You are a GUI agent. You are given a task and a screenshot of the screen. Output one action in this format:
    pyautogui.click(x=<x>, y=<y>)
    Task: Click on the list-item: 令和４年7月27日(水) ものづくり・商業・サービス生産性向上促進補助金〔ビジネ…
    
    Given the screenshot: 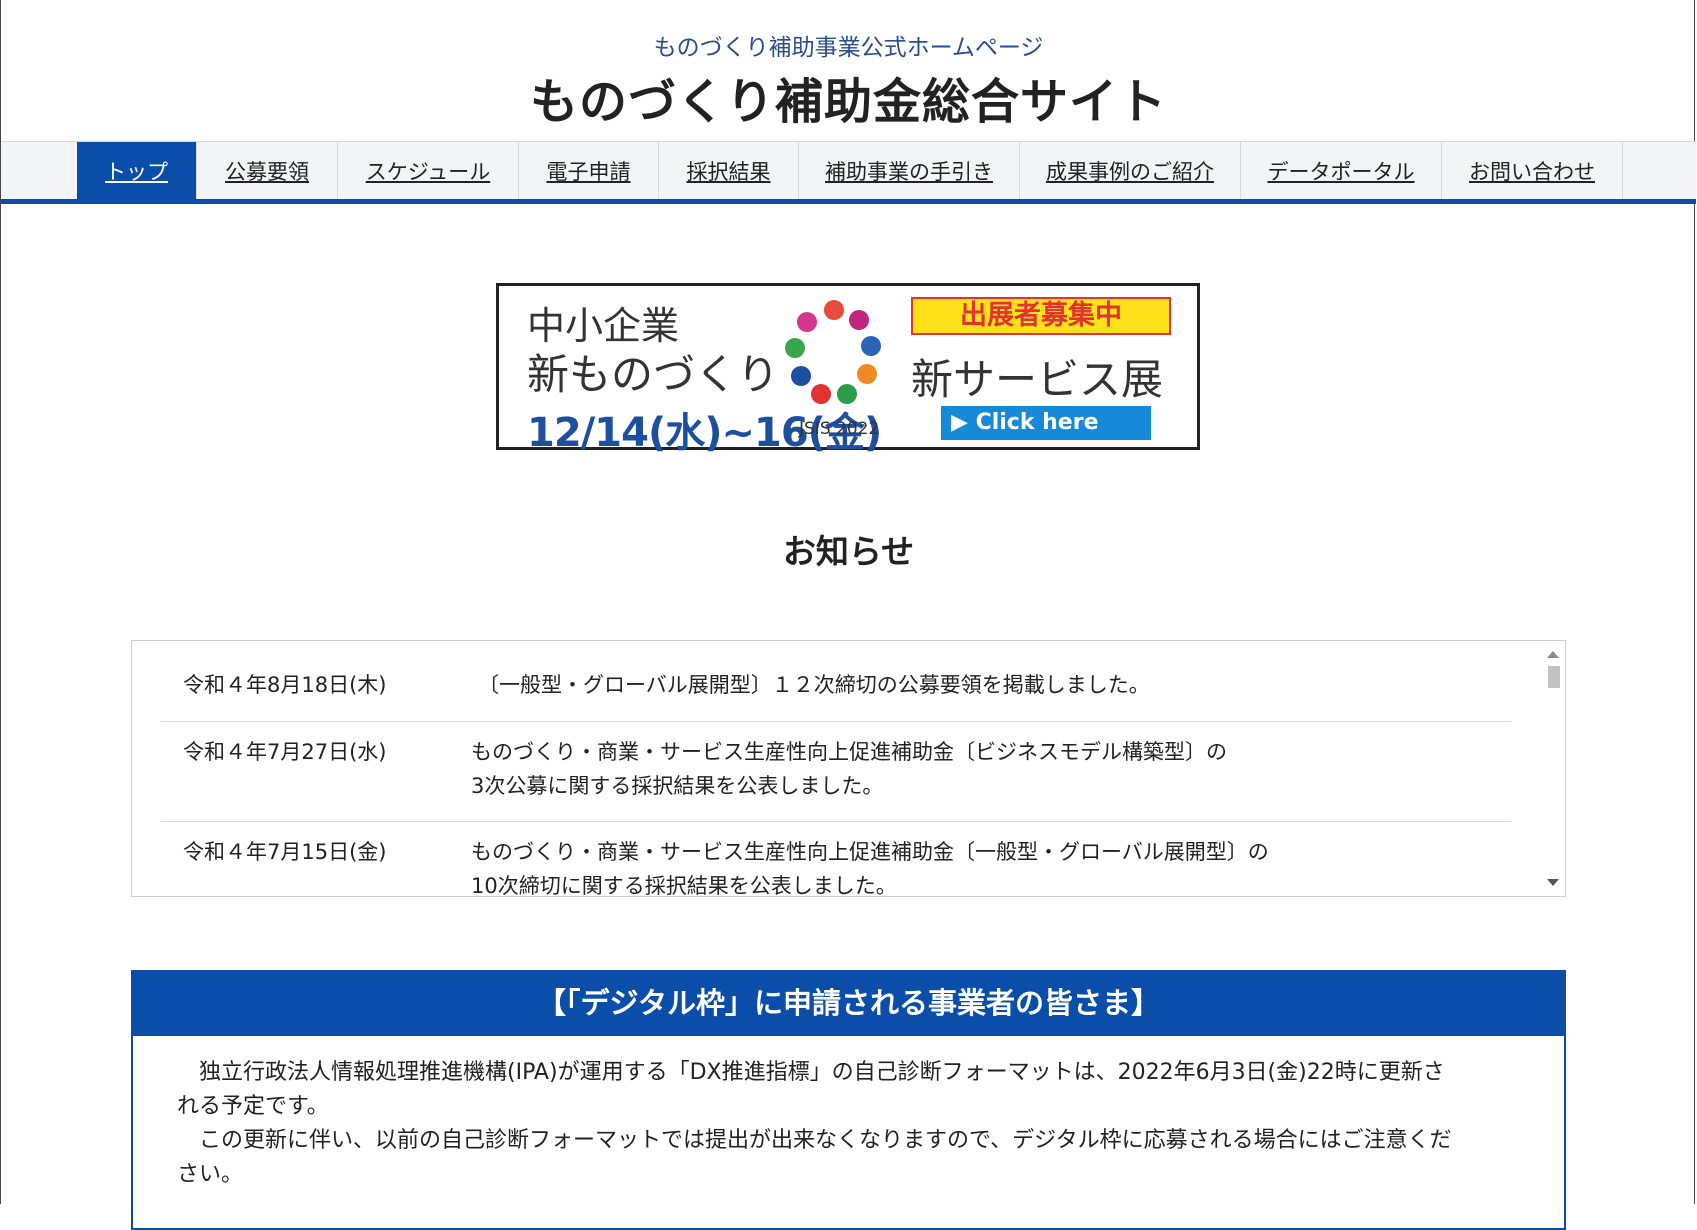 What is the action you would take?
    pyautogui.click(x=836, y=771)
    